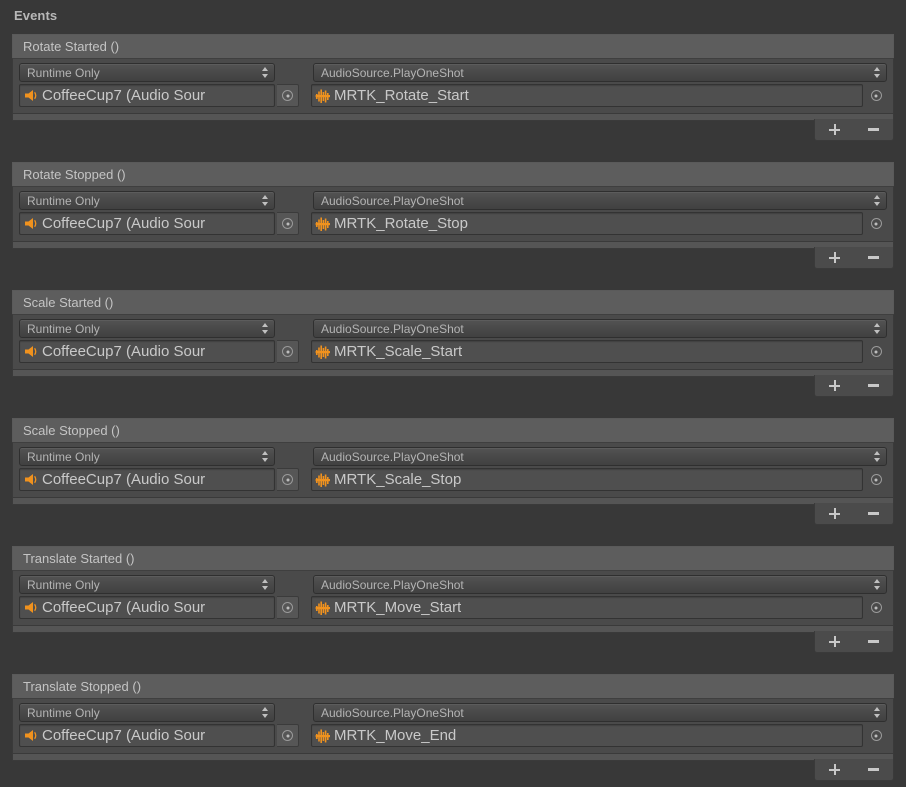 This screenshot has width=906, height=787. What do you see at coordinates (587, 351) in the screenshot?
I see `argument-object-field: MRTK_Scale_Start` at bounding box center [587, 351].